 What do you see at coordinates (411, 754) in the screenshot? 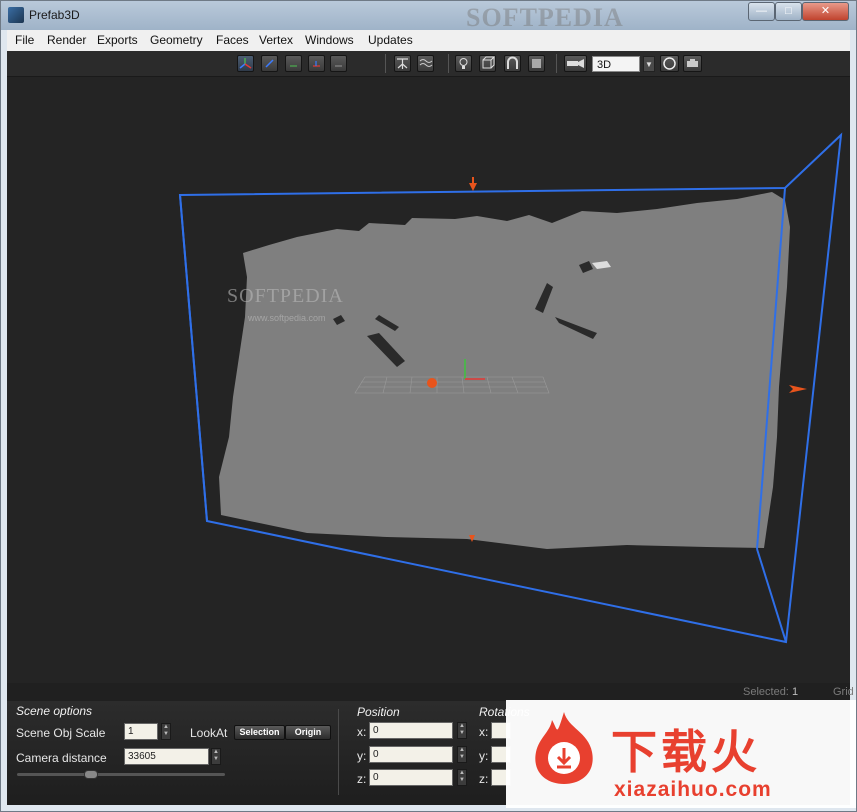
I see `position-y-input: 0` at bounding box center [411, 754].